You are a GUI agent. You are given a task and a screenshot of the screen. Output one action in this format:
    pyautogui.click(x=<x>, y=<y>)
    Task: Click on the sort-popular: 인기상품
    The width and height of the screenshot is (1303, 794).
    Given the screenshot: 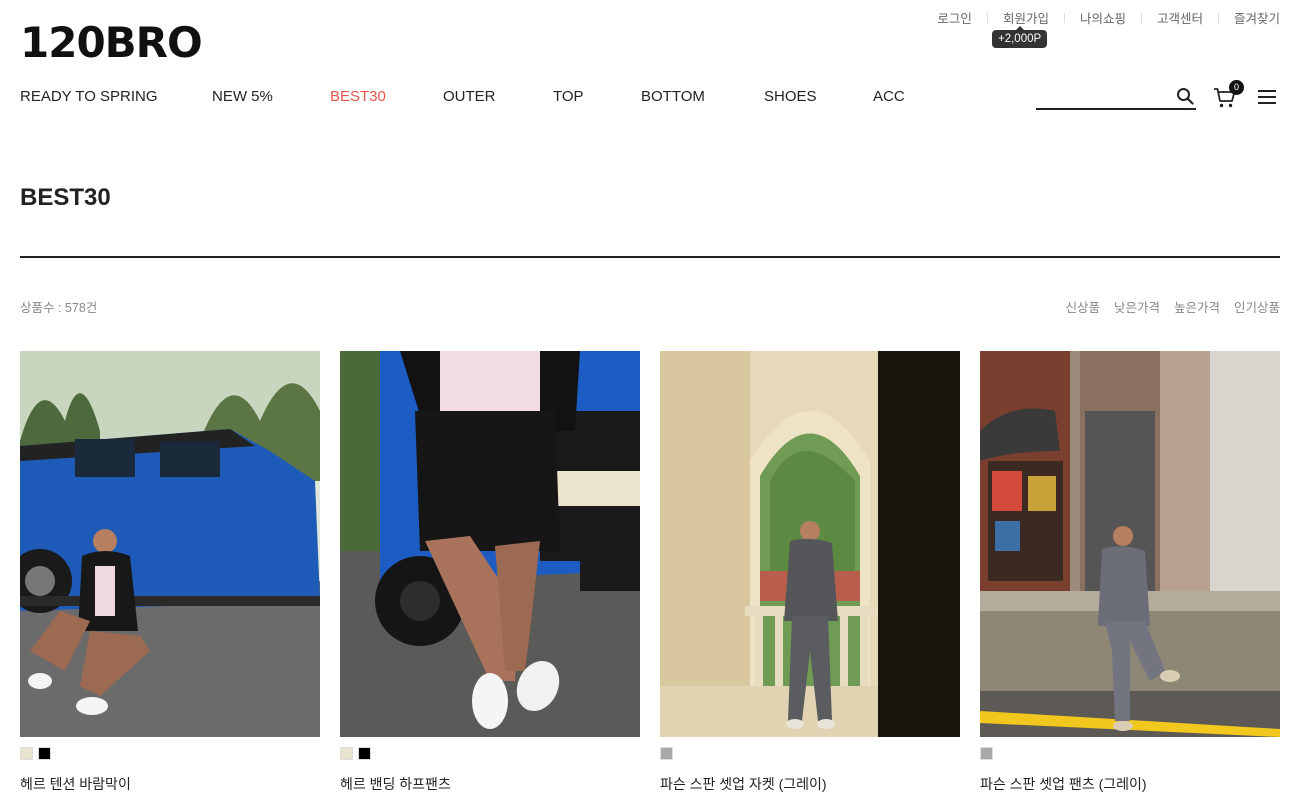 What is the action you would take?
    pyautogui.click(x=1257, y=306)
    